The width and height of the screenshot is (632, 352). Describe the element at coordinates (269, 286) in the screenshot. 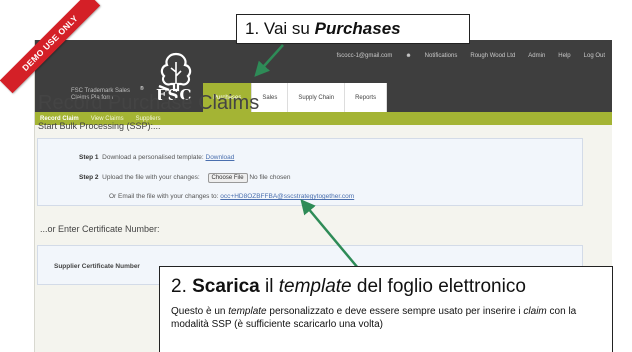

I see `callout2-title-mid: il` at that location.